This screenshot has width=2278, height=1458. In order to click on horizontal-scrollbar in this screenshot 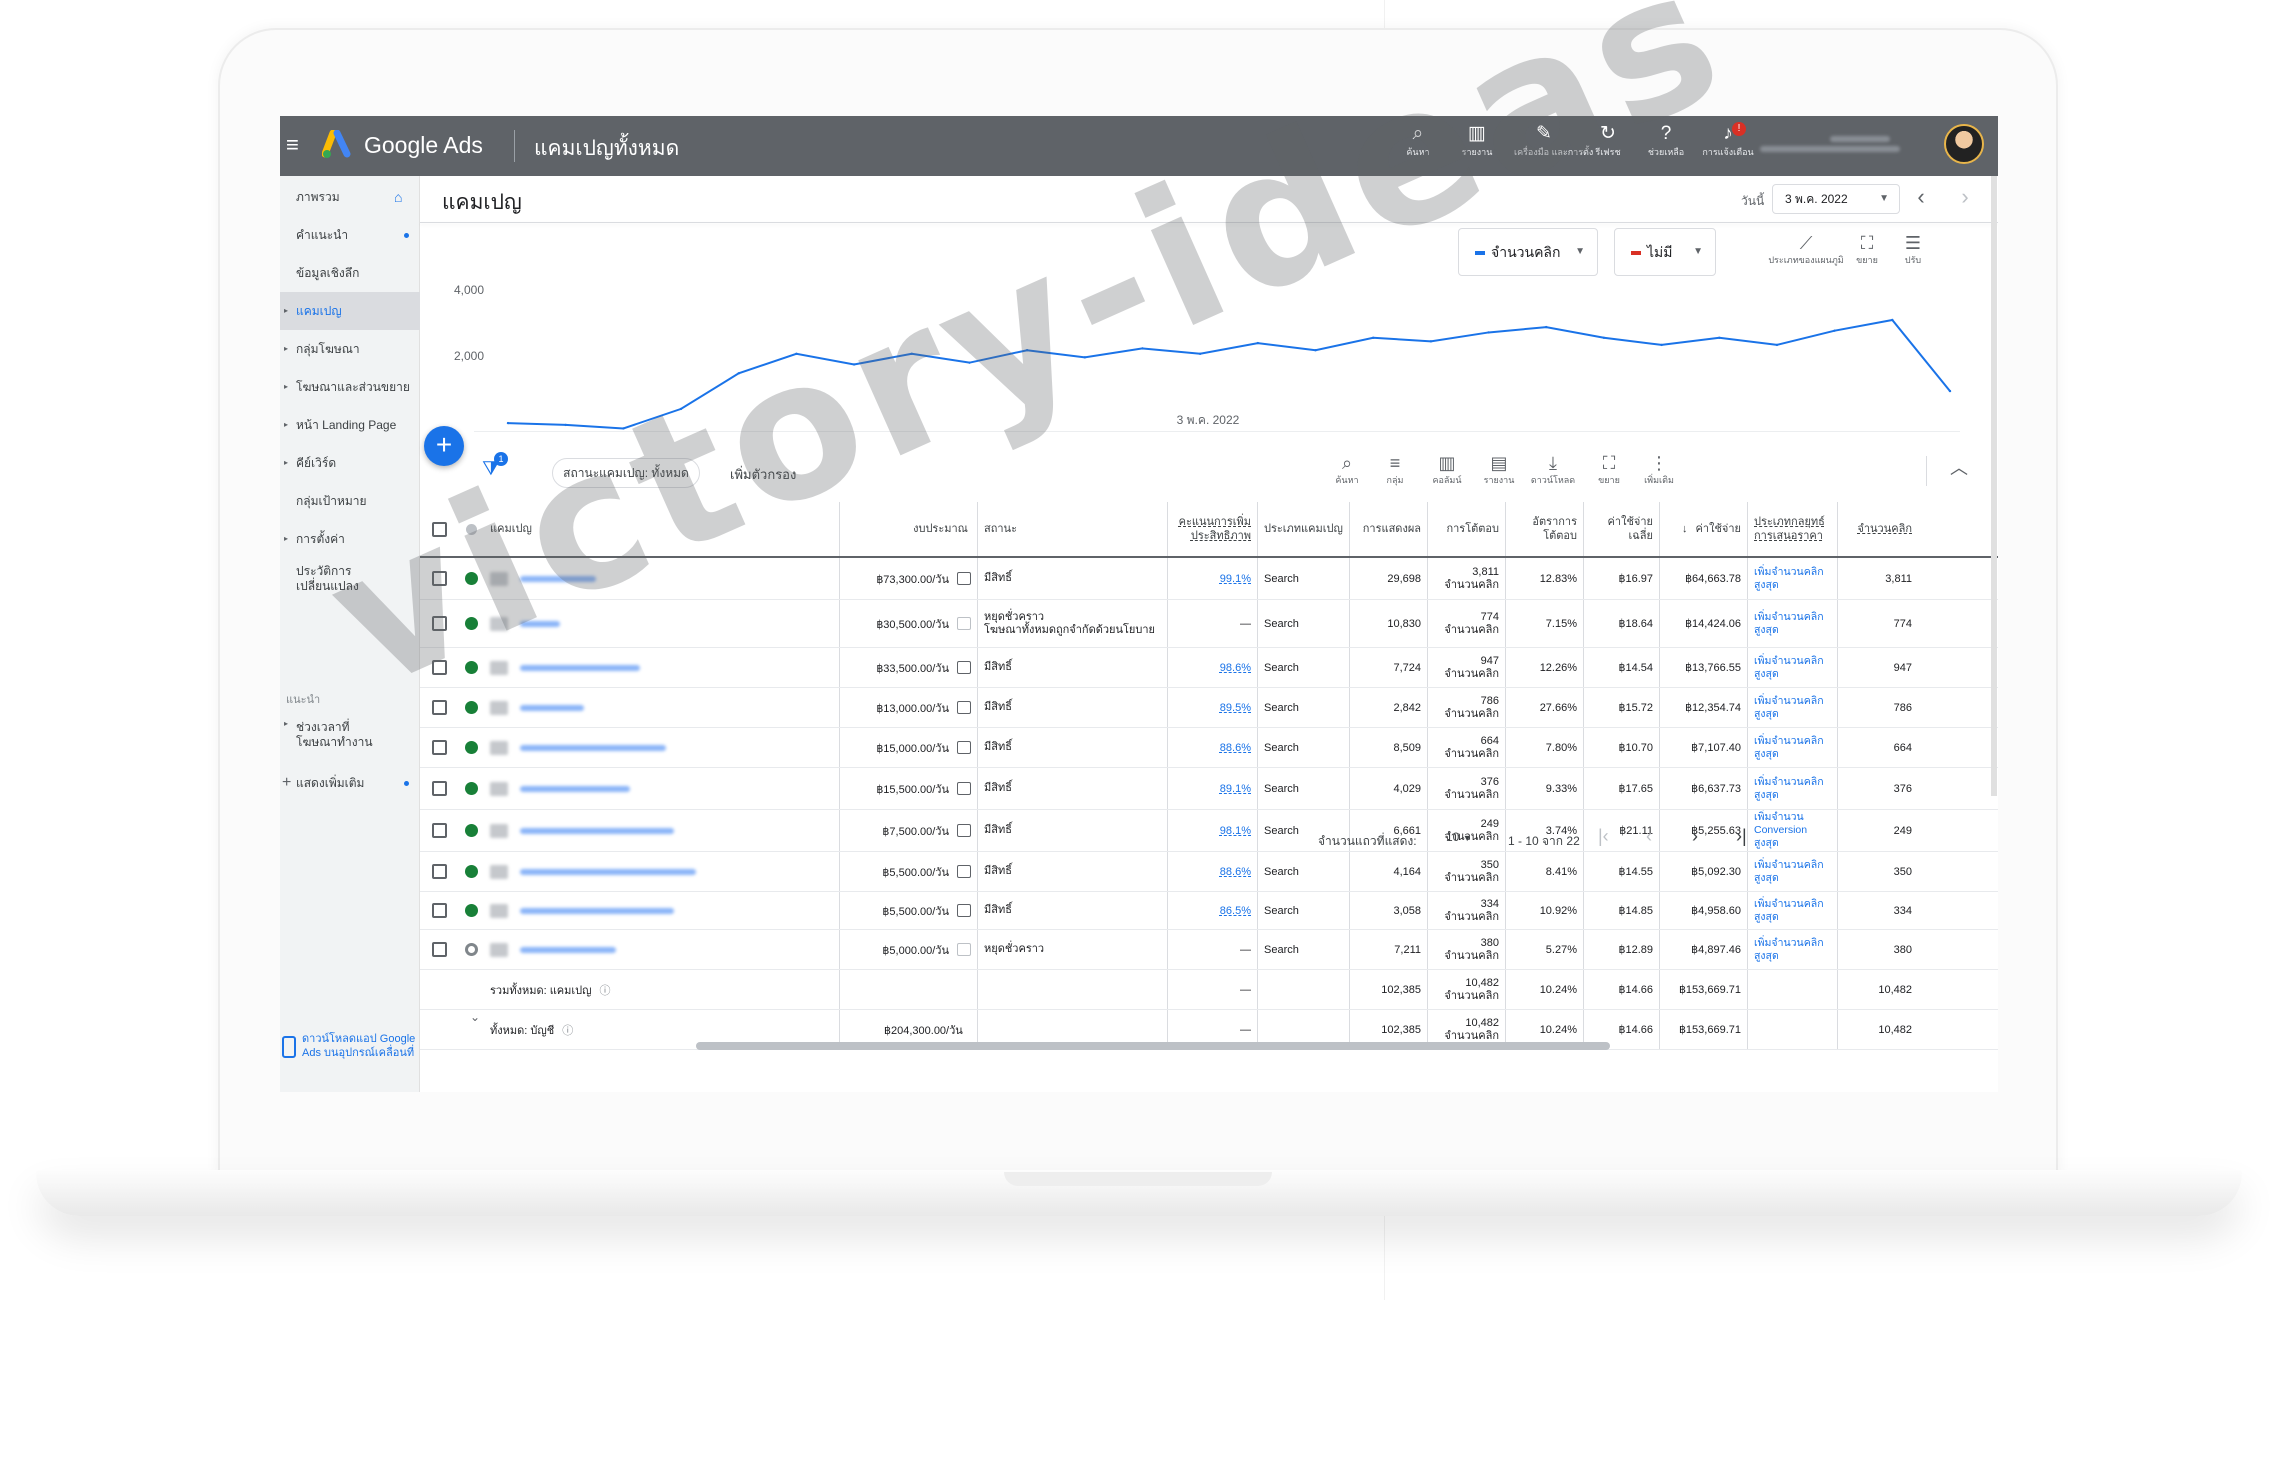, I will do `click(1153, 1046)`.